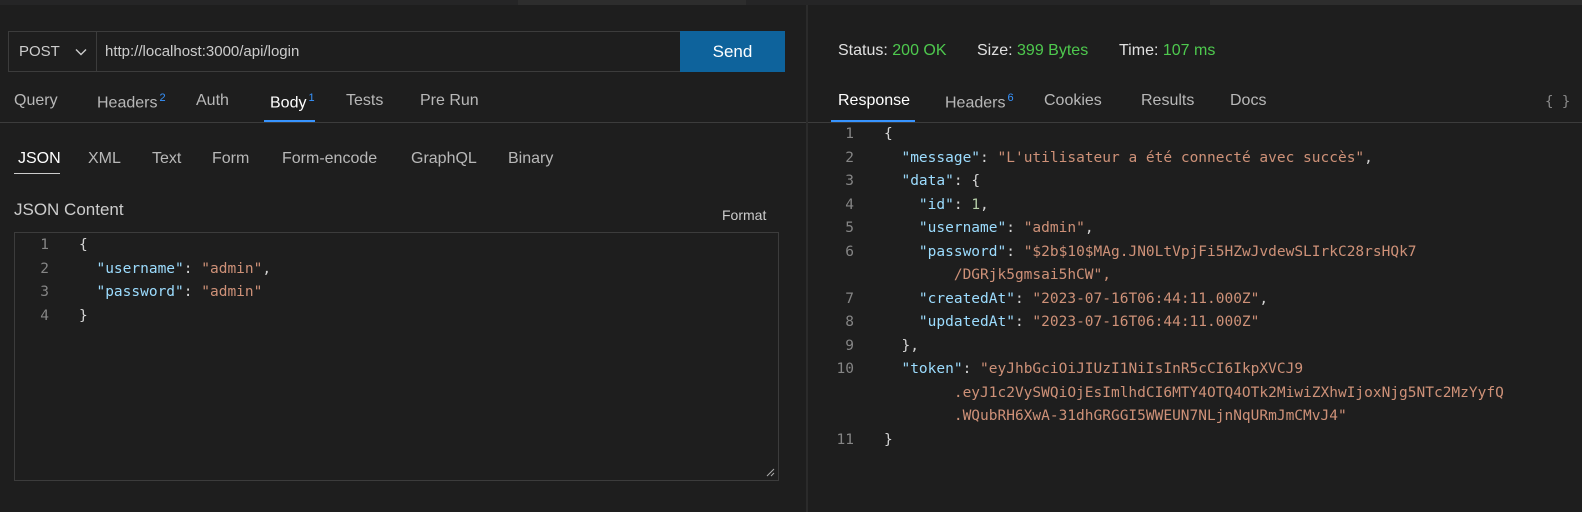  Describe the element at coordinates (202, 51) in the screenshot. I see `url-input: http://localhost:3000/api/login` at that location.